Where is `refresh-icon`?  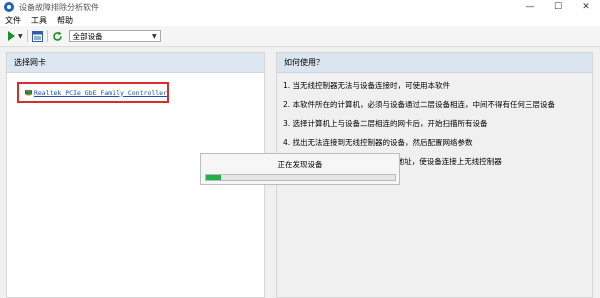
refresh-icon is located at coordinates (57, 36).